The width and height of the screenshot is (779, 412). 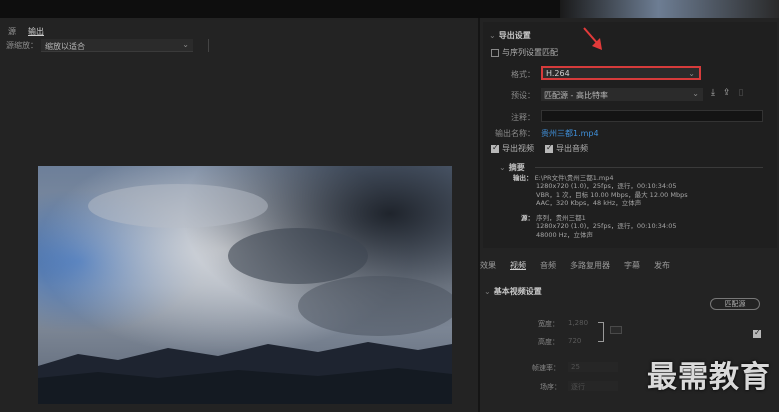 I want to click on format-dropdown: H.264 ⌄, so click(x=621, y=73).